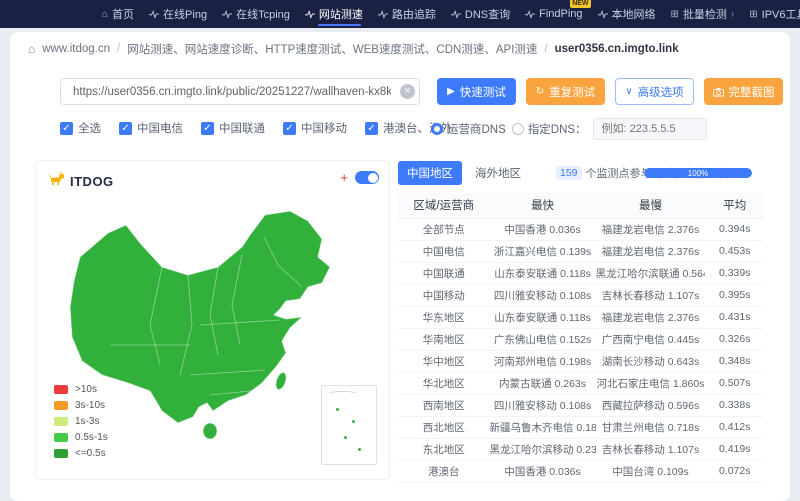 The image size is (800, 501). I want to click on nav-item: FindPing NEW, so click(558, 14).